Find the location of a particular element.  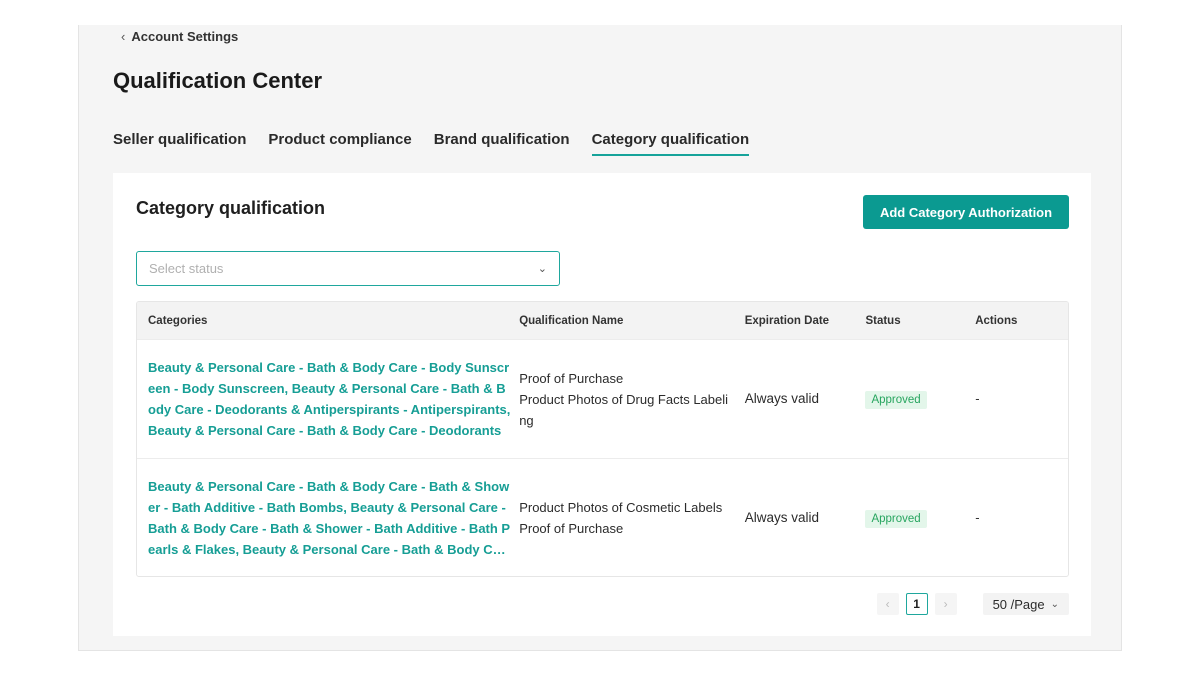

tab-product-compliance: Product compliance is located at coordinates (339, 143).